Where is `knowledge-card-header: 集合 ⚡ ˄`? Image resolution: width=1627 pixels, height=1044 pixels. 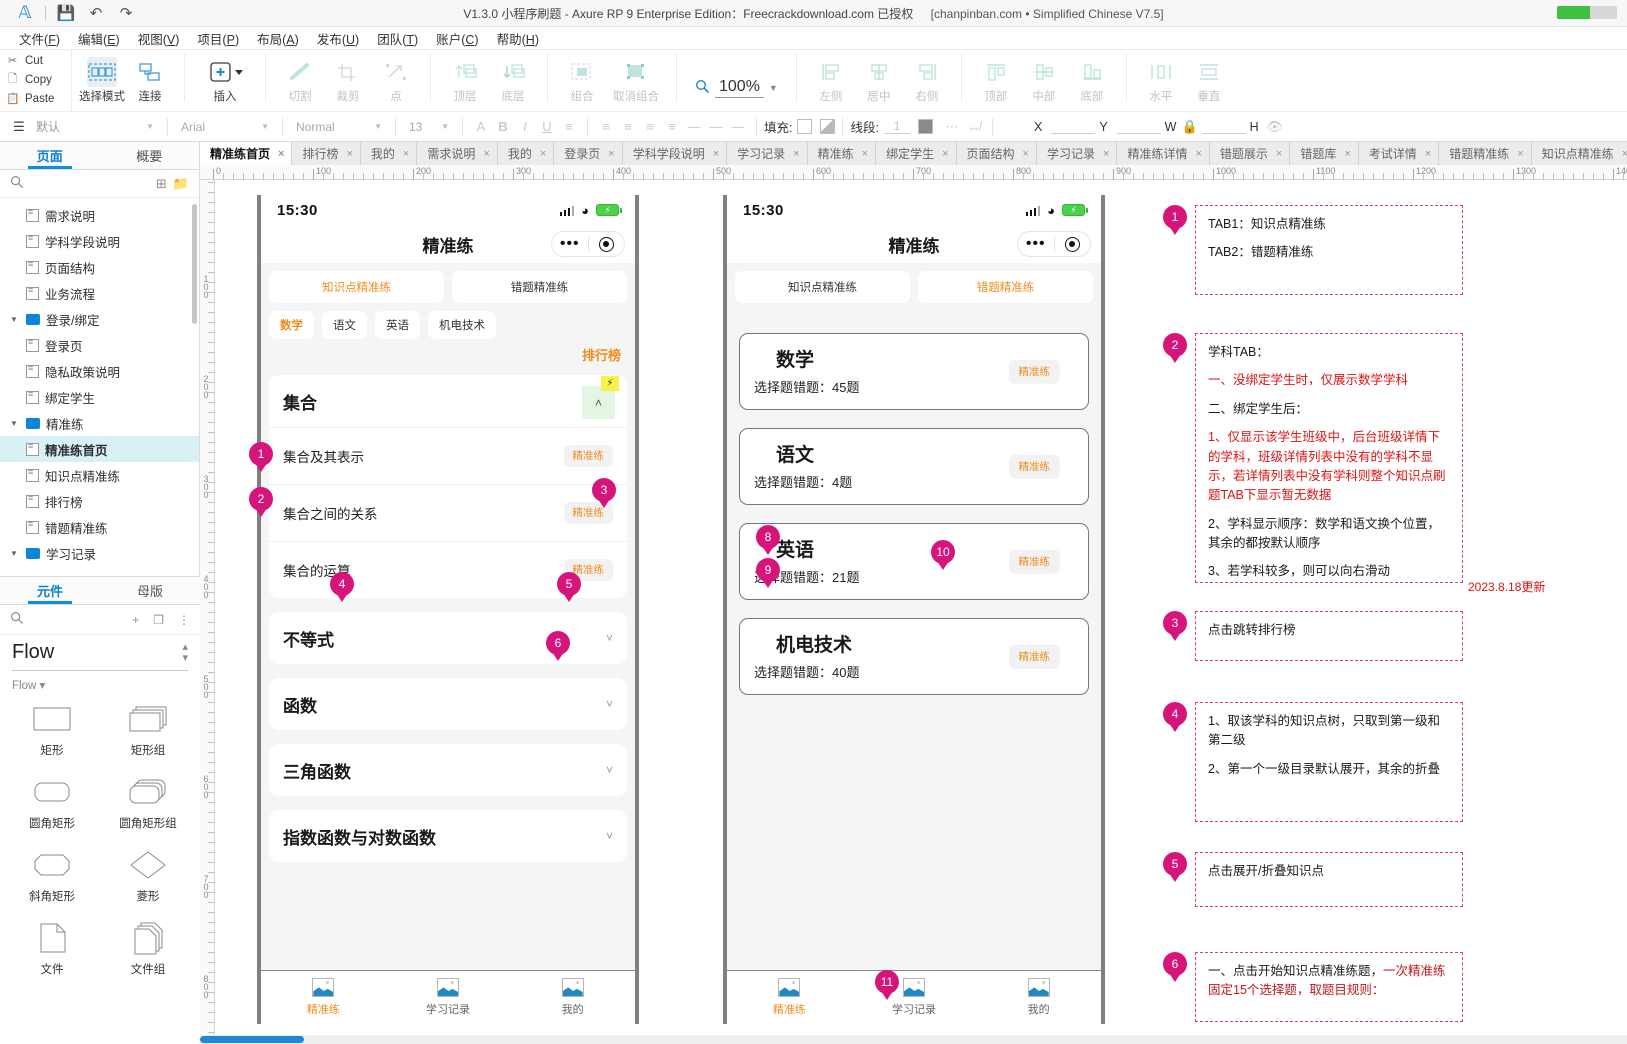 knowledge-card-header: 集合 ⚡ ˄ is located at coordinates (448, 401).